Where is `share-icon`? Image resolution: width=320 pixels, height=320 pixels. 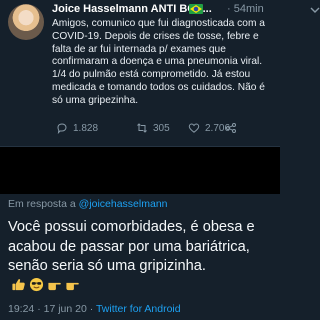 share-icon is located at coordinates (231, 128).